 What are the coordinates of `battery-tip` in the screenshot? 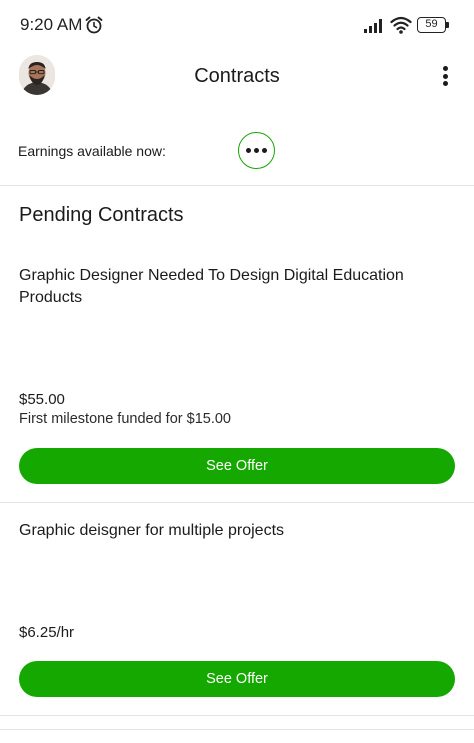 It's located at (447, 25).